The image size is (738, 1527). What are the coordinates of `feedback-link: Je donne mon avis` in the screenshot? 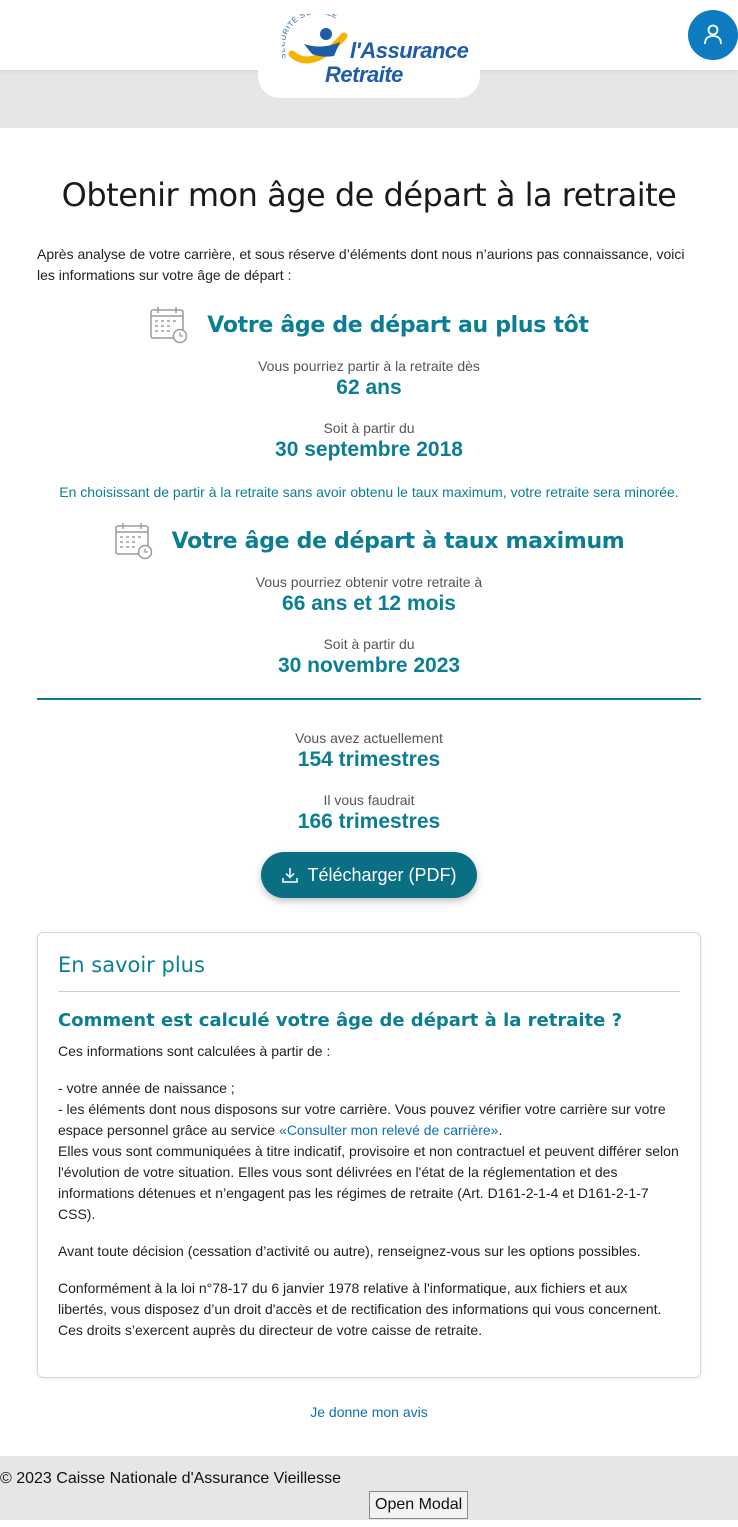 It's located at (369, 1412).